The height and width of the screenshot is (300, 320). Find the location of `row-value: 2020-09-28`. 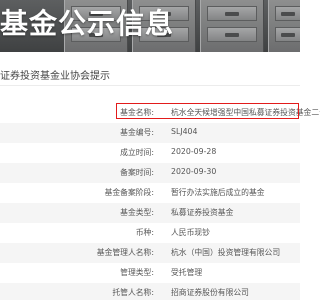

row-value: 2020-09-28 is located at coordinates (194, 151).